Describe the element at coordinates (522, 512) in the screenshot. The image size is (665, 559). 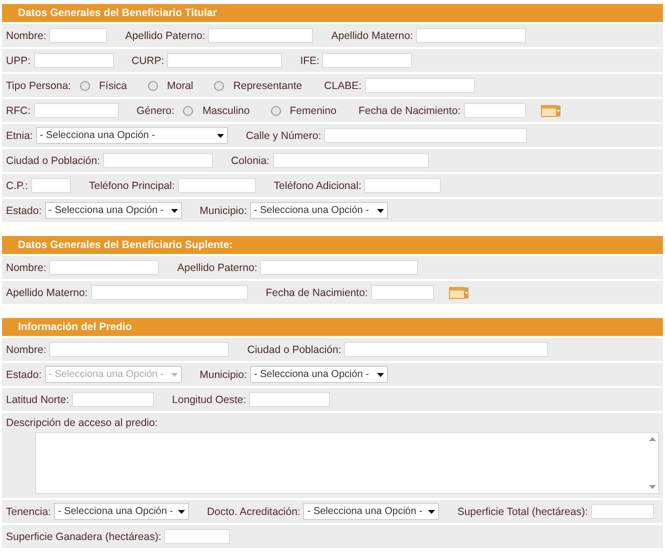
I see `field-label: Superficie Total (hectáreas):` at that location.